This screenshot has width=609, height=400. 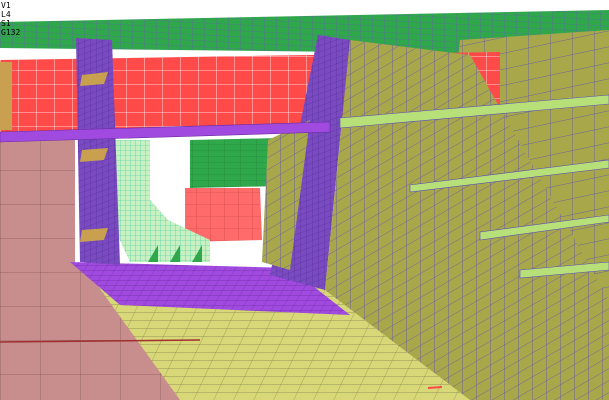 What do you see at coordinates (435, 387) in the screenshot?
I see `edge-line-marker` at bounding box center [435, 387].